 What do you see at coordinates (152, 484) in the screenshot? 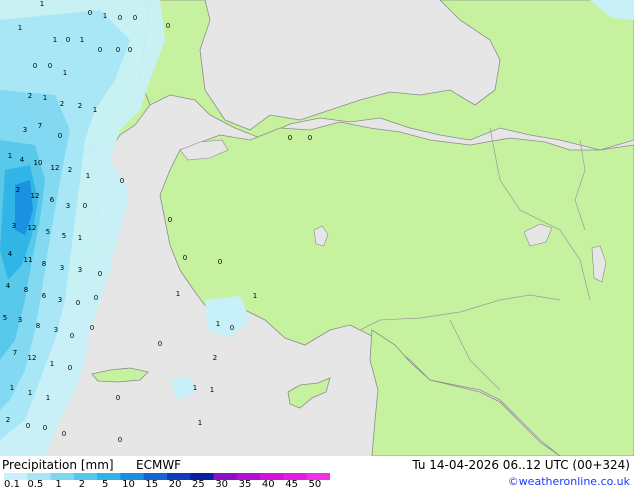
I see `color-scale-tick: 15` at bounding box center [152, 484].